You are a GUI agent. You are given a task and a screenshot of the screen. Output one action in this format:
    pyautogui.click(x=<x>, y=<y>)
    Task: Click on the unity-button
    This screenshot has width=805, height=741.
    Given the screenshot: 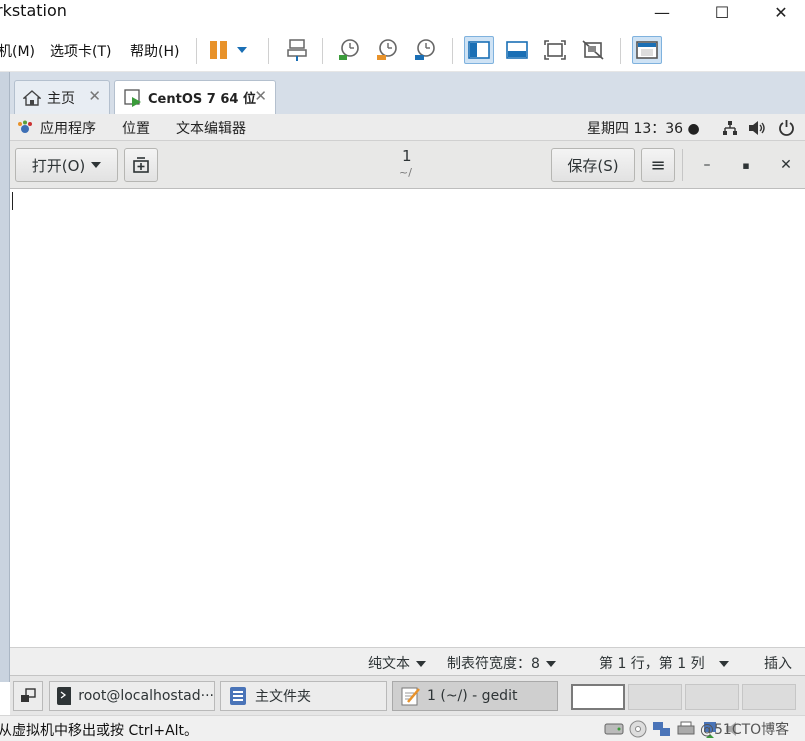 What is the action you would take?
    pyautogui.click(x=593, y=50)
    